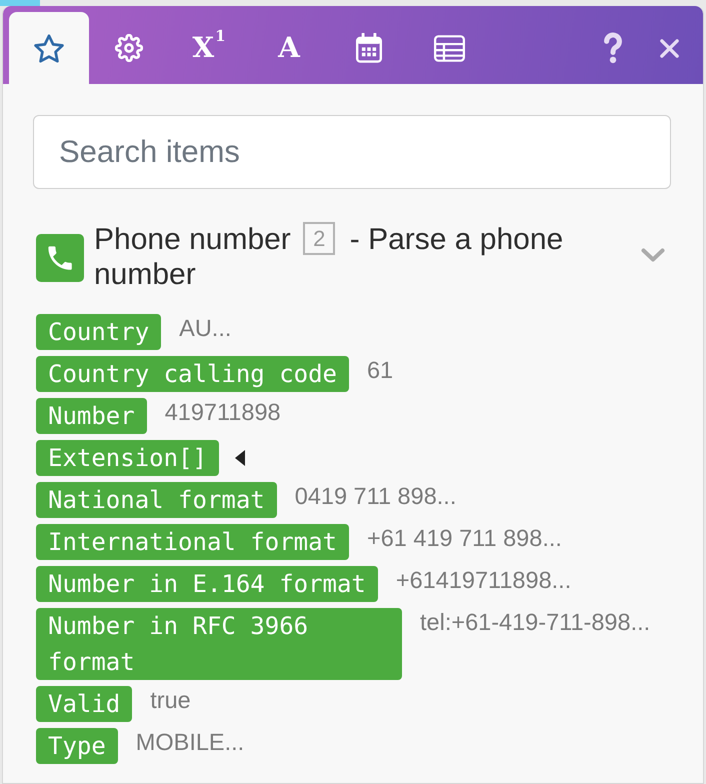  Describe the element at coordinates (170, 700) in the screenshot. I see `field-value: true` at that location.